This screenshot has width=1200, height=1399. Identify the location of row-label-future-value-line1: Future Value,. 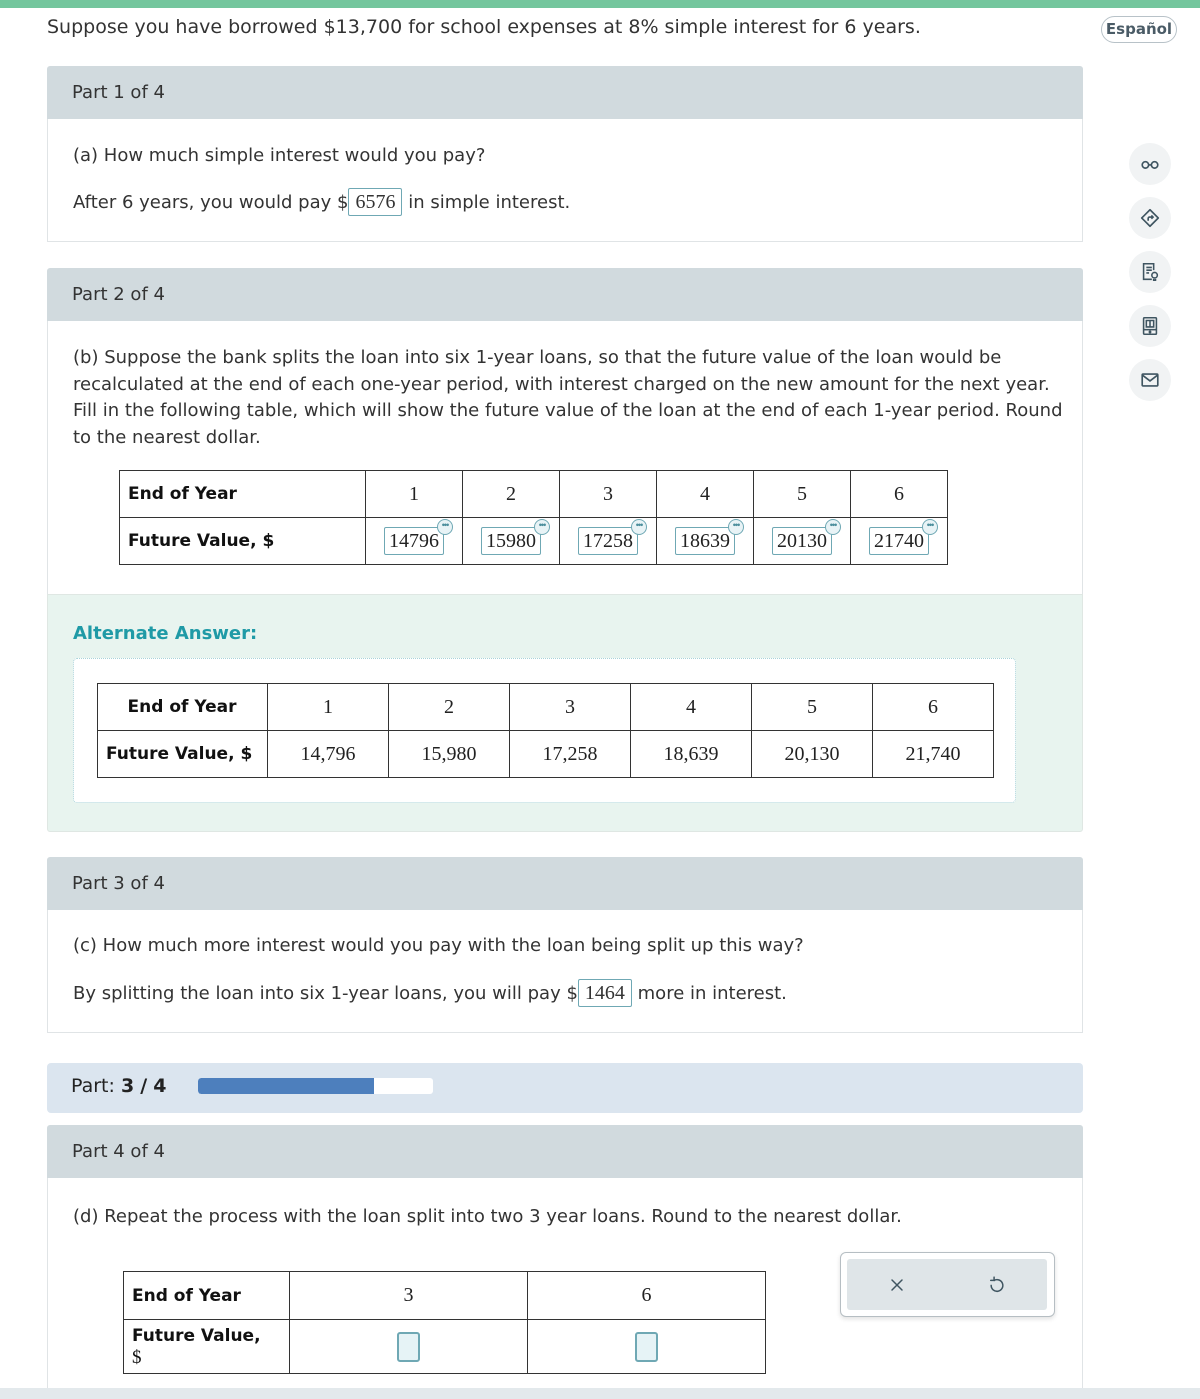
(196, 1335).